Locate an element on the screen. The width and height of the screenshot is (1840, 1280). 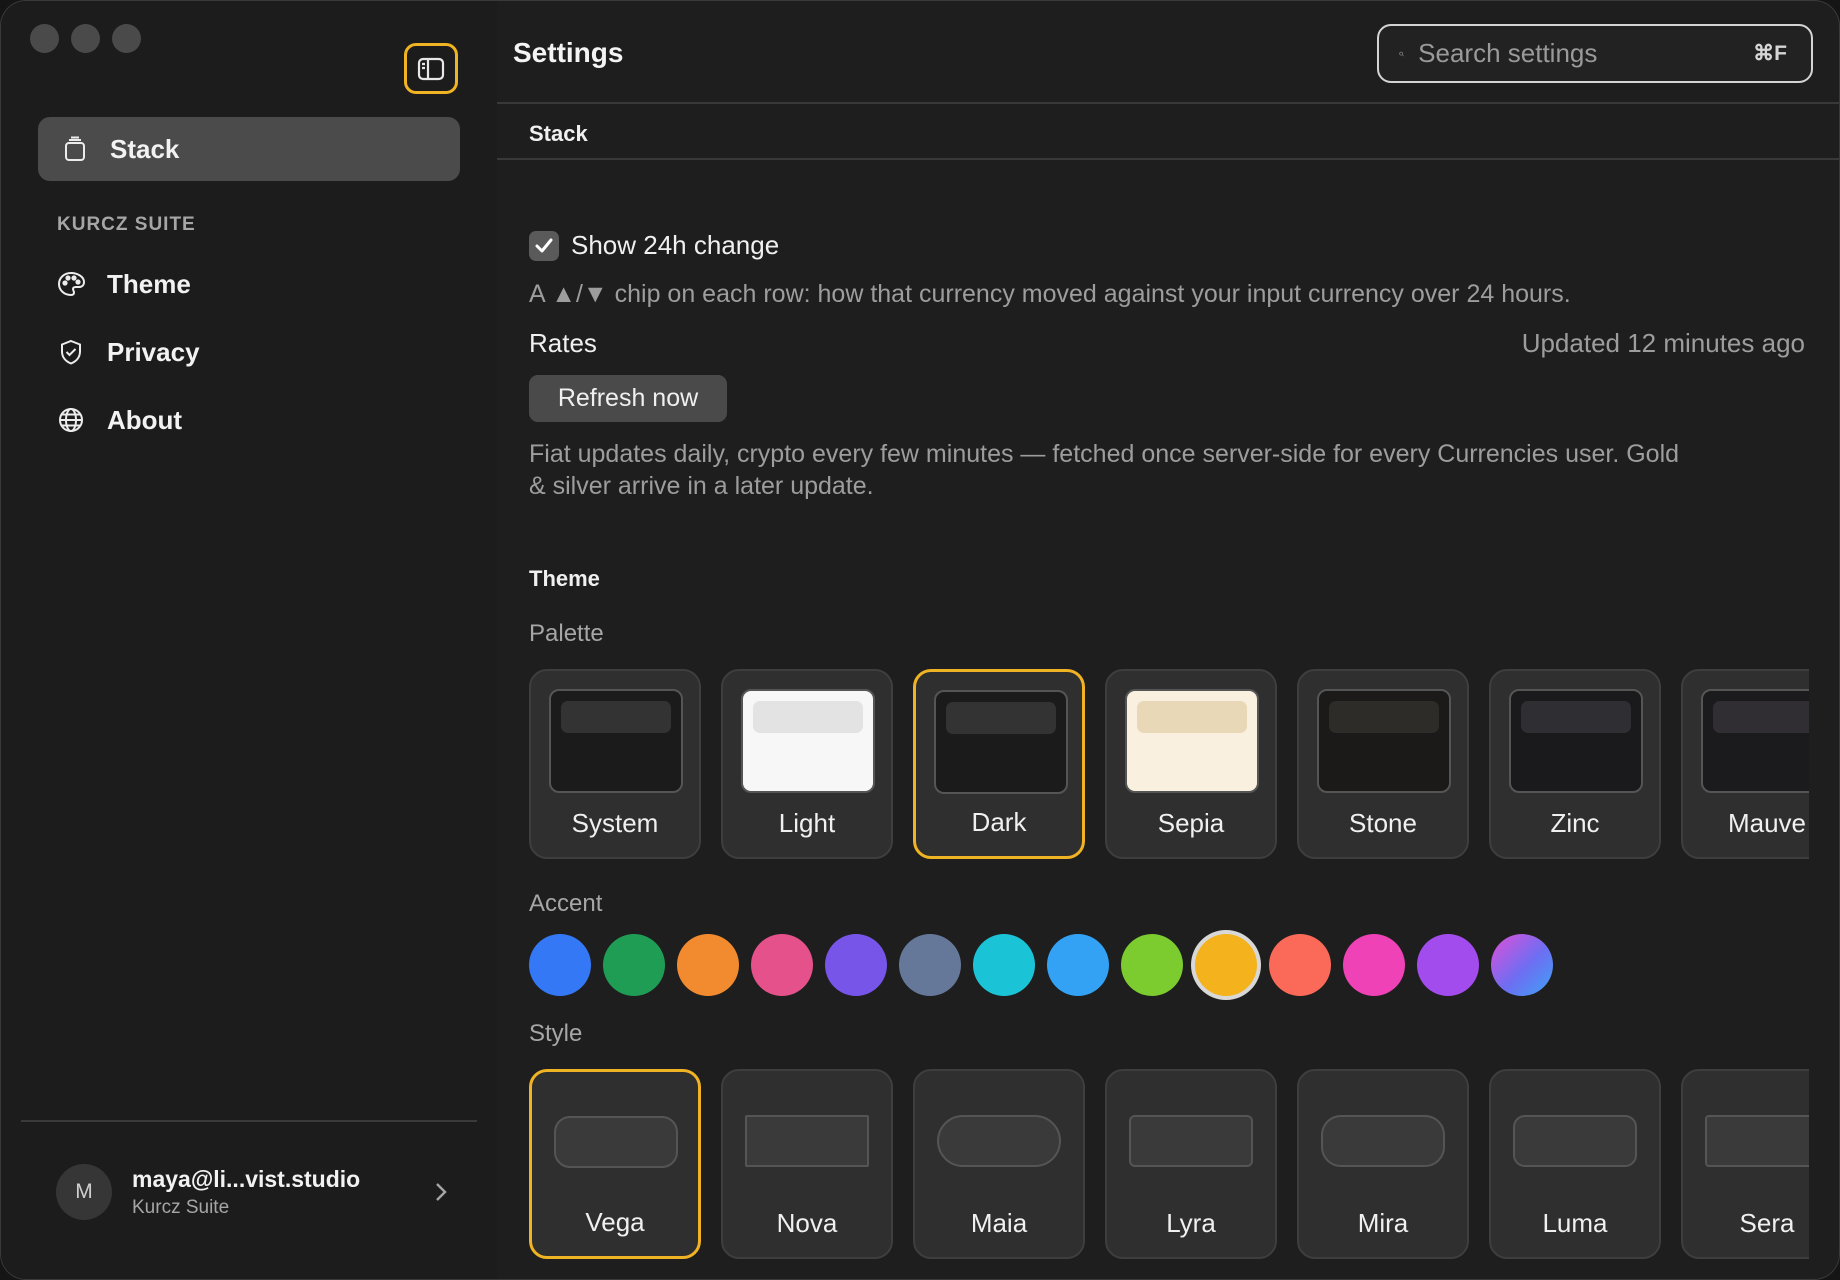
palette-options: System Light Dark Sepia Stone Zinc Mauve is located at coordinates (1169, 764).